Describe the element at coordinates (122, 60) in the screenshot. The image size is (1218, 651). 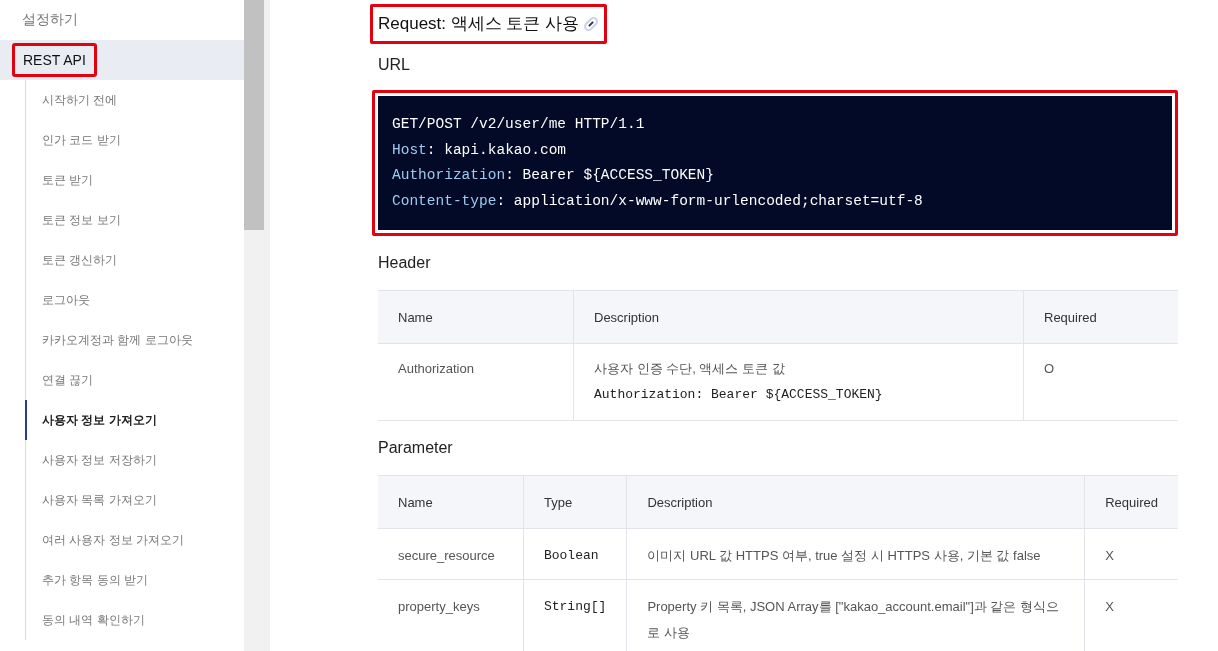
I see `sidebar-item: REST API` at that location.